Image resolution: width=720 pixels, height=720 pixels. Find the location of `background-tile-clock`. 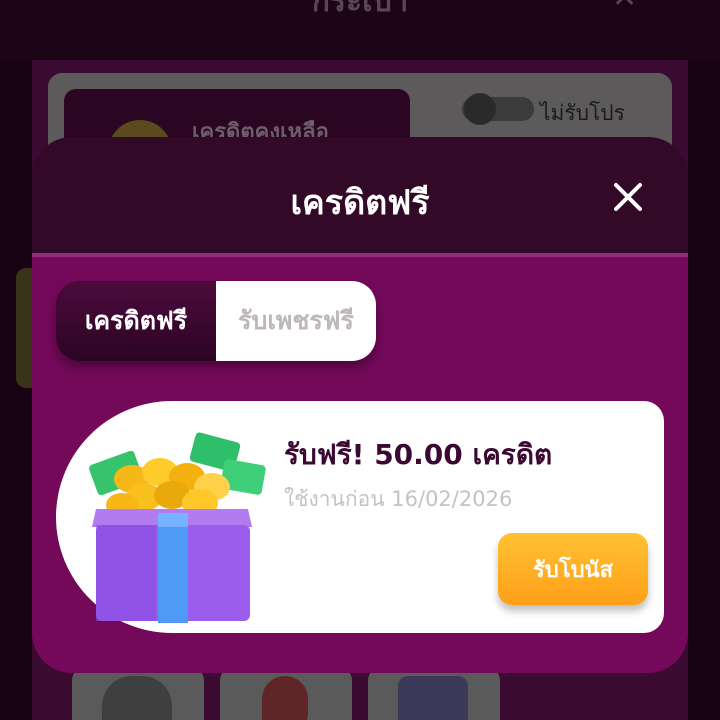

background-tile-clock is located at coordinates (138, 694).